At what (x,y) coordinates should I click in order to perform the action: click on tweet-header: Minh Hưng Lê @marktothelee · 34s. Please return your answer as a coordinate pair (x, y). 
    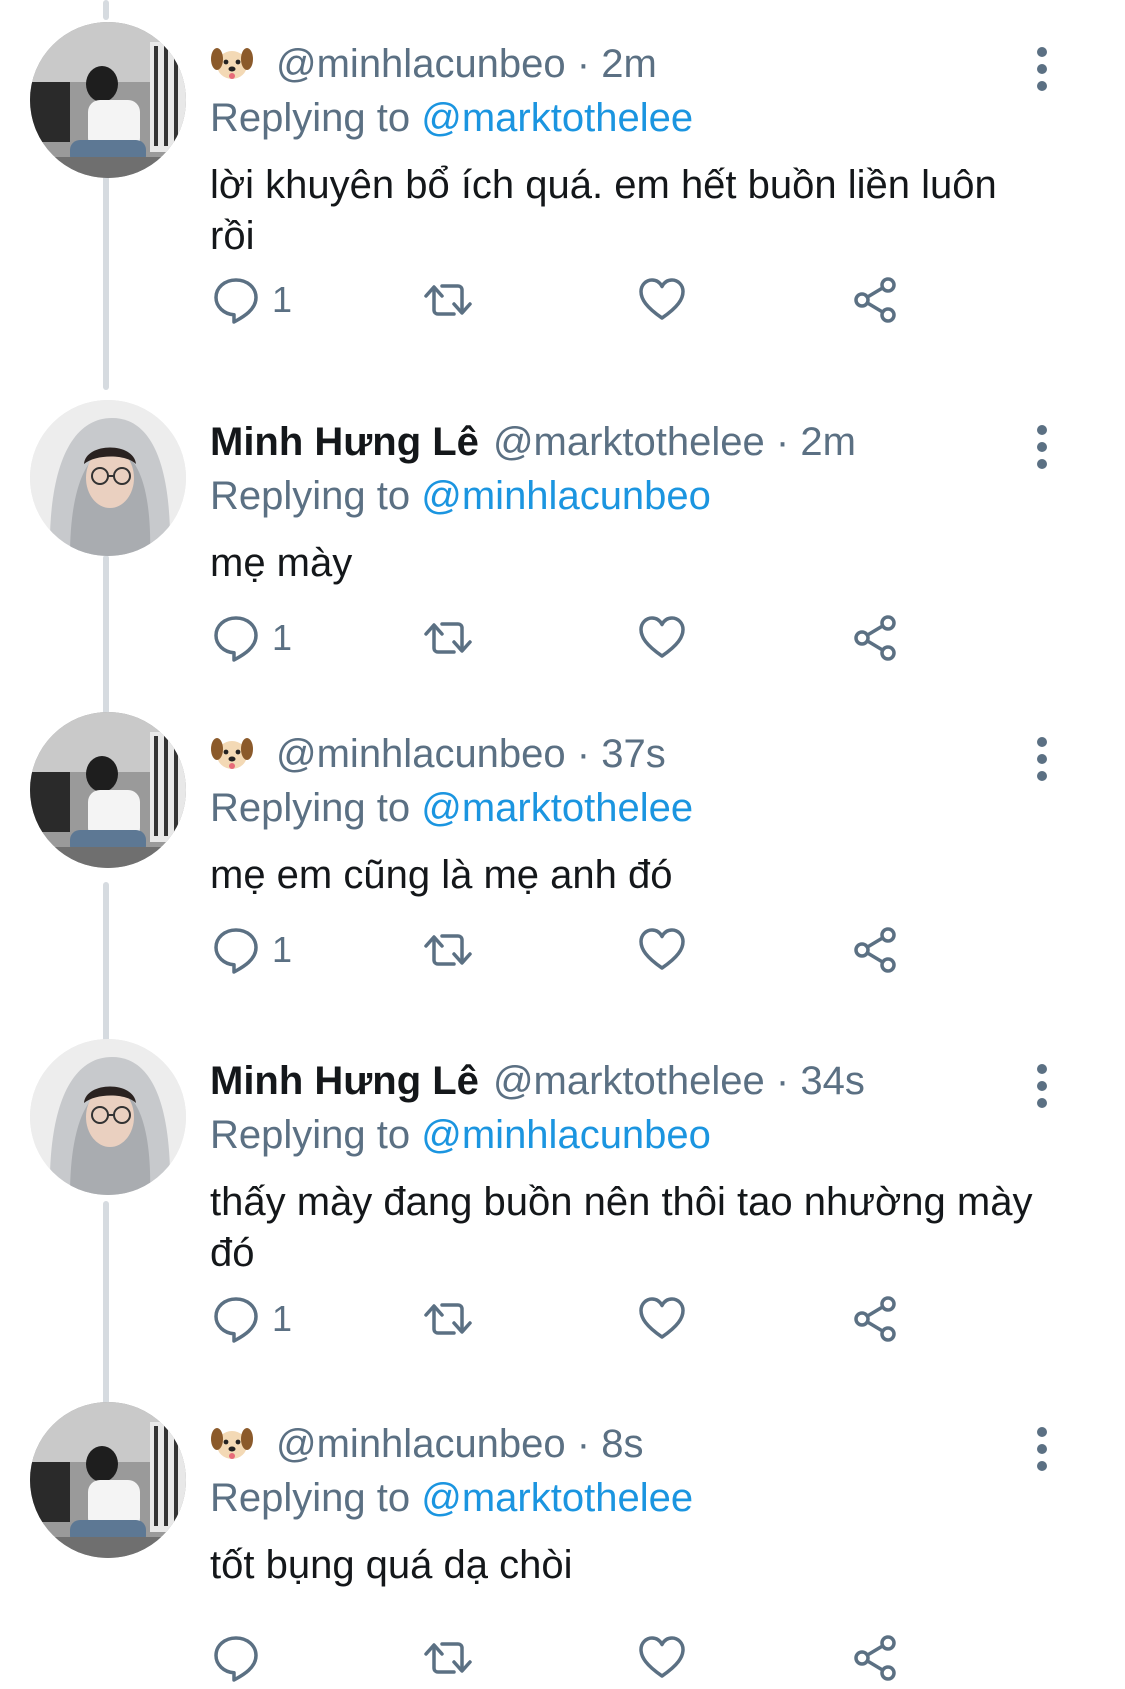
    Looking at the image, I should click on (617, 1081).